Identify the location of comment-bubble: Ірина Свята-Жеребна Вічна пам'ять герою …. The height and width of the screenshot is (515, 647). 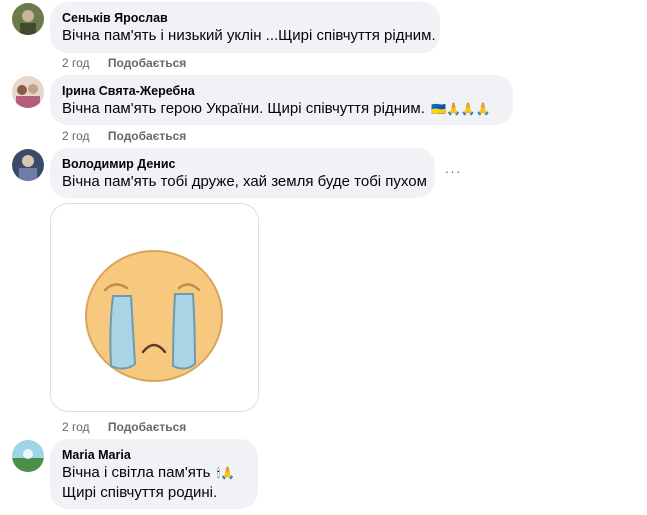
(281, 100).